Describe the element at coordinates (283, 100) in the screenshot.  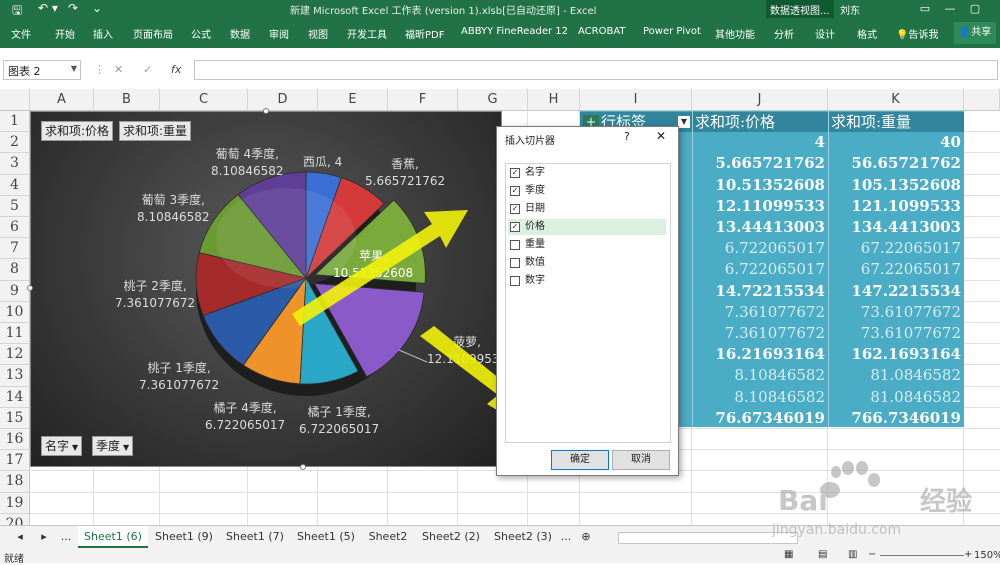
I see `column-header: D` at that location.